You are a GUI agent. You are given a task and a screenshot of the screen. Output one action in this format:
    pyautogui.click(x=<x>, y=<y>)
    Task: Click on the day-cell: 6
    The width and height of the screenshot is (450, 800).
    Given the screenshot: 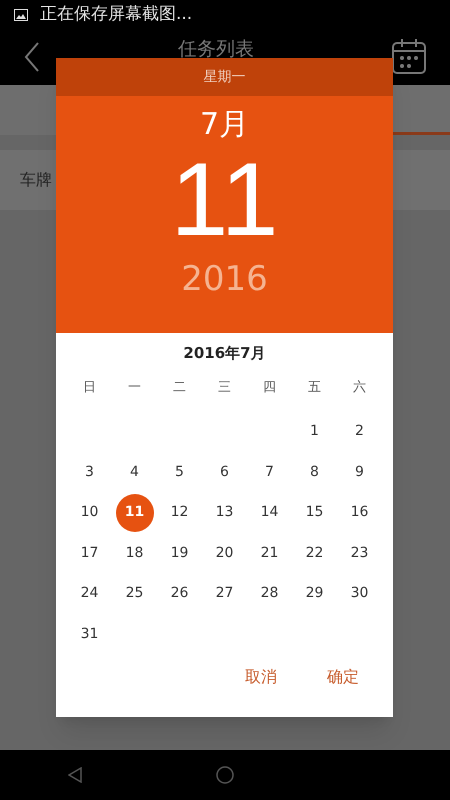 What is the action you would take?
    pyautogui.click(x=225, y=472)
    